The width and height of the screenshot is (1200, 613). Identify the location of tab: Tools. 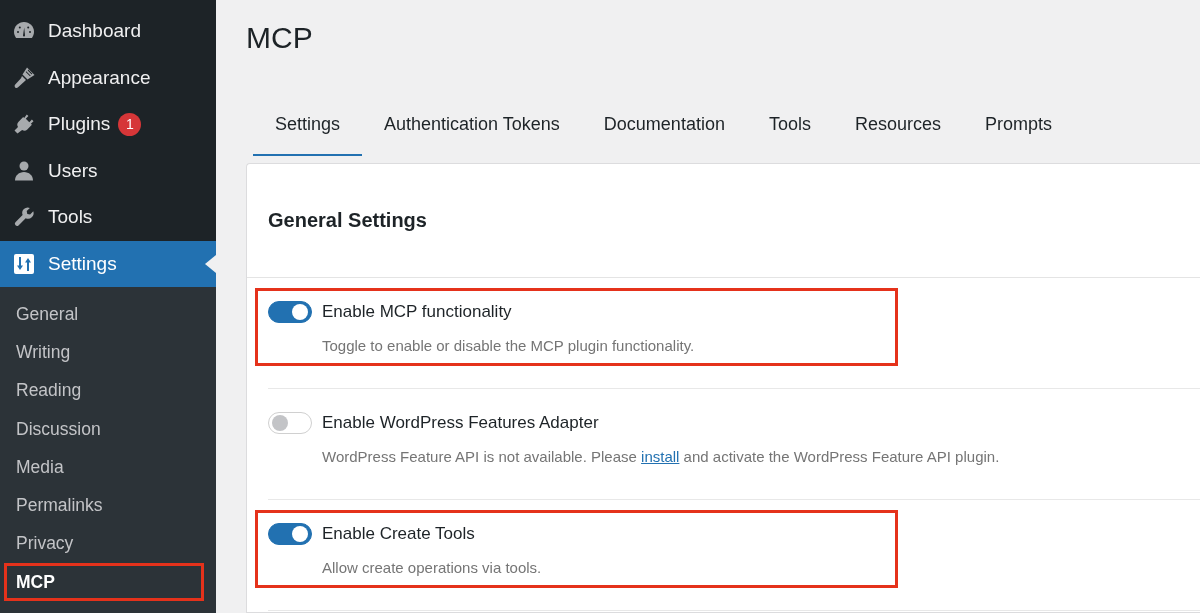
(789, 128).